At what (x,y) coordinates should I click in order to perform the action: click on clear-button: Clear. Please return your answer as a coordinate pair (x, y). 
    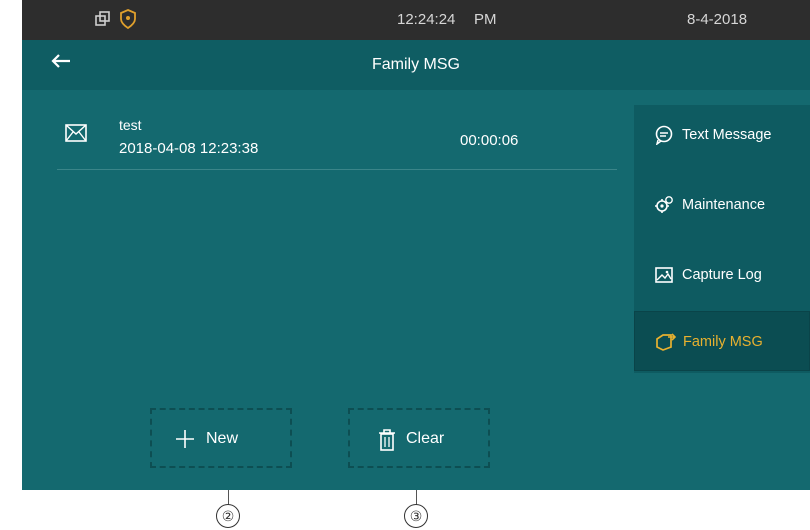
    Looking at the image, I should click on (419, 438).